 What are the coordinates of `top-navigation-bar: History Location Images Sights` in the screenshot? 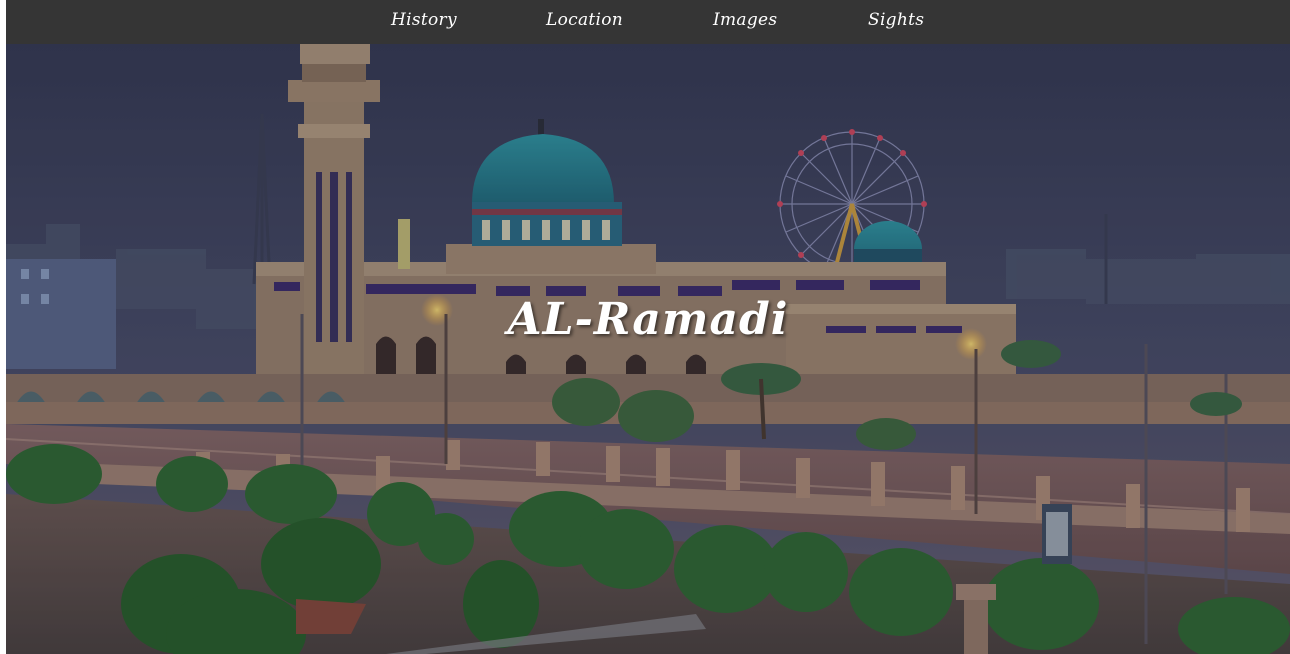 It's located at (648, 22).